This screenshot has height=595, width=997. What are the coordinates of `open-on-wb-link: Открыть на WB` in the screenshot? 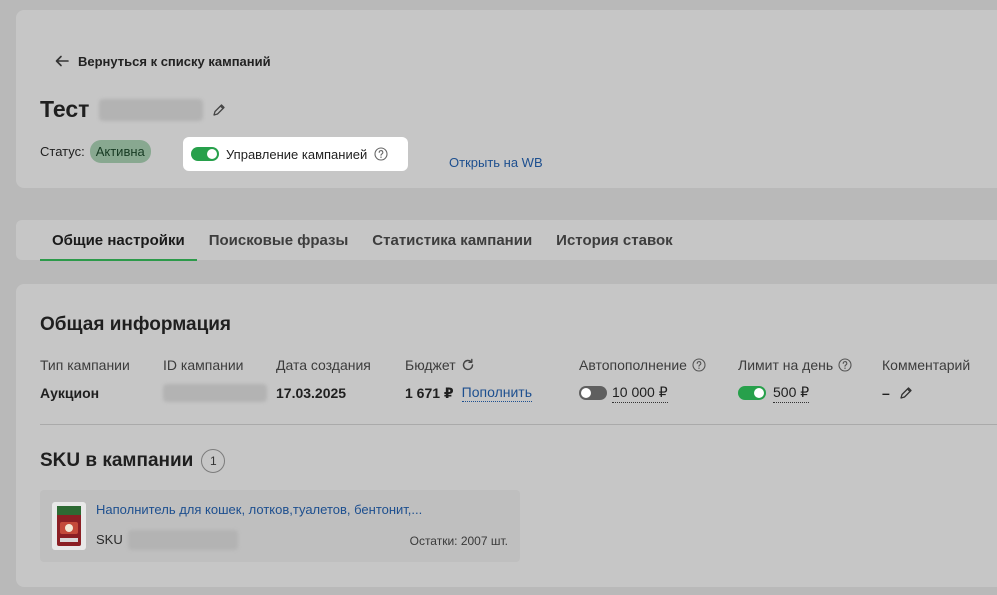 It's located at (496, 162).